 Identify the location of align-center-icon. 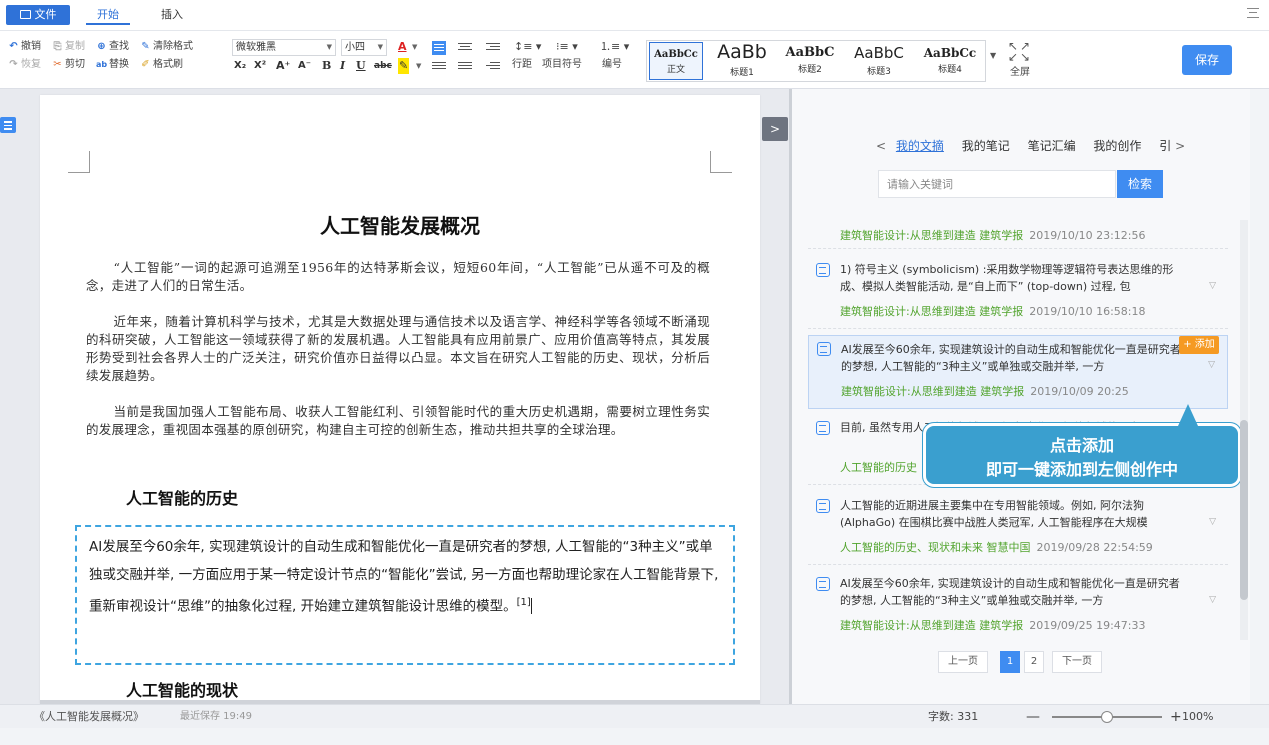
(465, 48).